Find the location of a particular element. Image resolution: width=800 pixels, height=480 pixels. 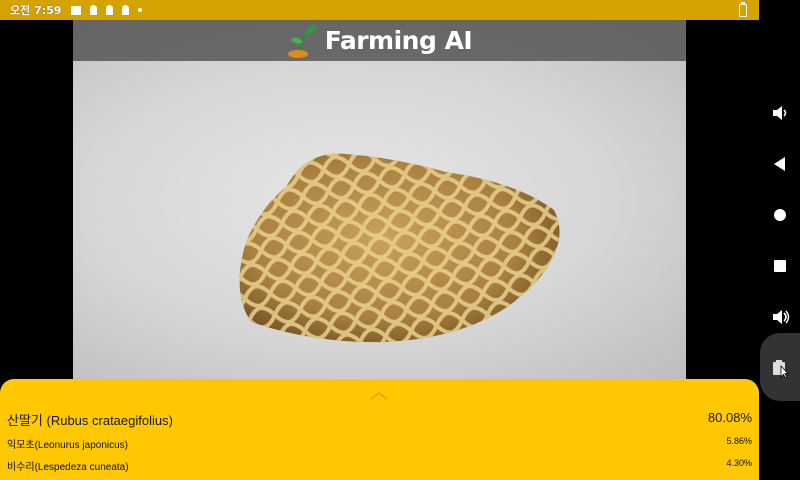

app-header: Farming AI is located at coordinates (379, 40).